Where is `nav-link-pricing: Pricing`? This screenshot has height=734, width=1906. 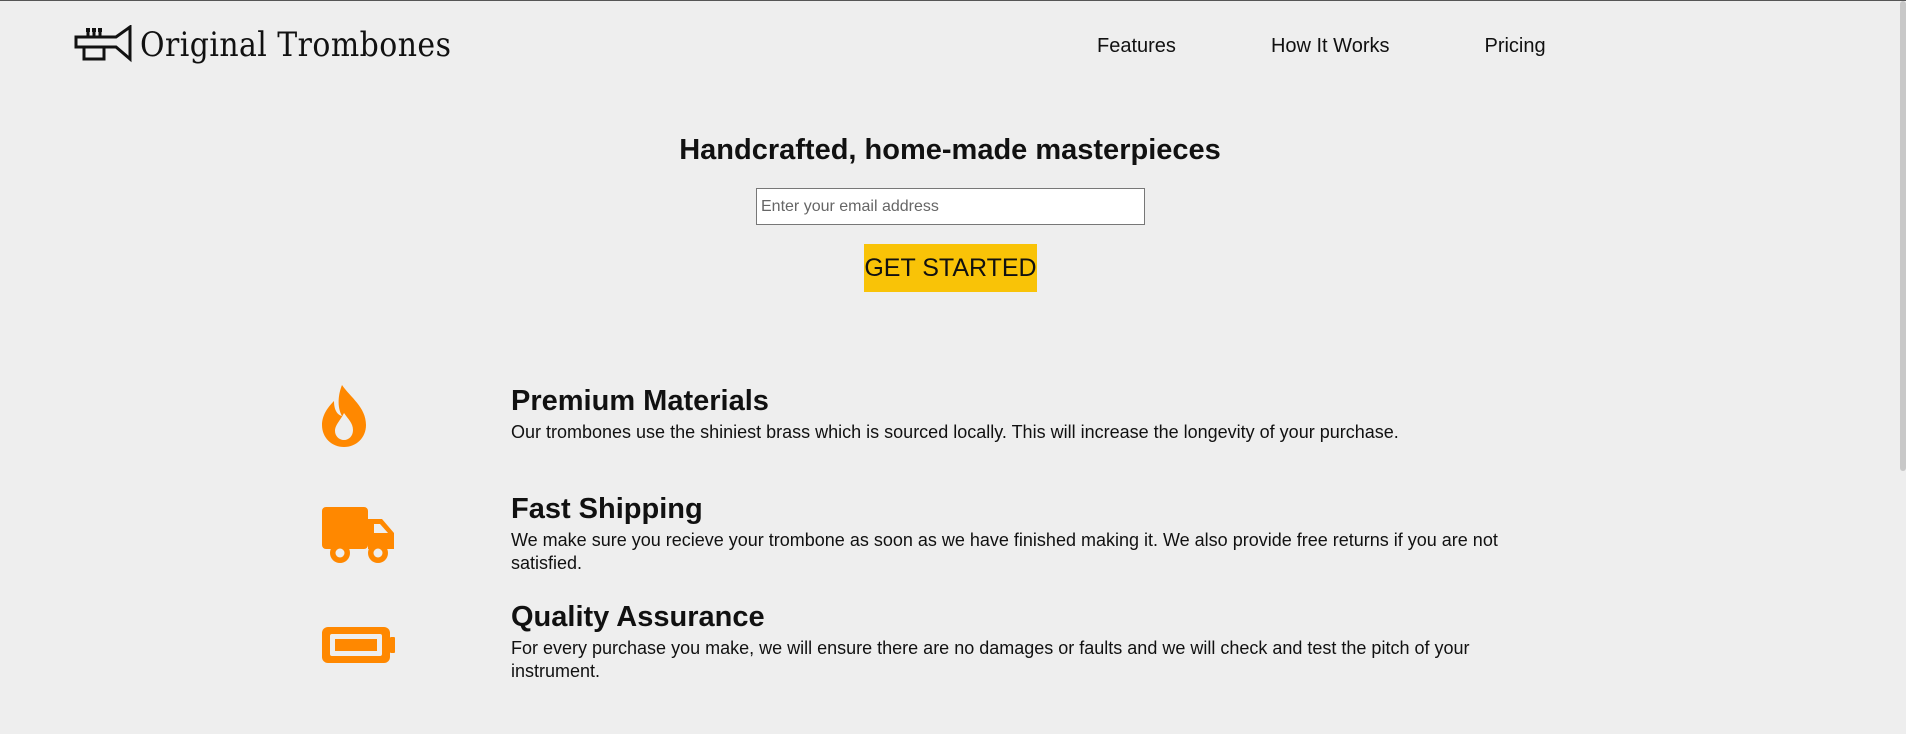
nav-link-pricing: Pricing is located at coordinates (1514, 46).